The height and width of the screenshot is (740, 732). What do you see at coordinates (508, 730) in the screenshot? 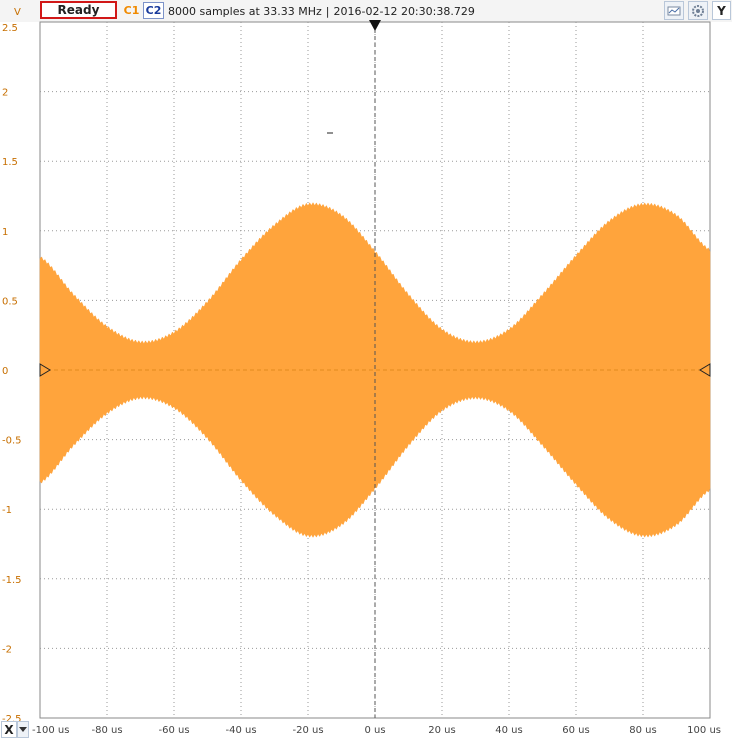
I see `x-tick-label: 40 us` at bounding box center [508, 730].